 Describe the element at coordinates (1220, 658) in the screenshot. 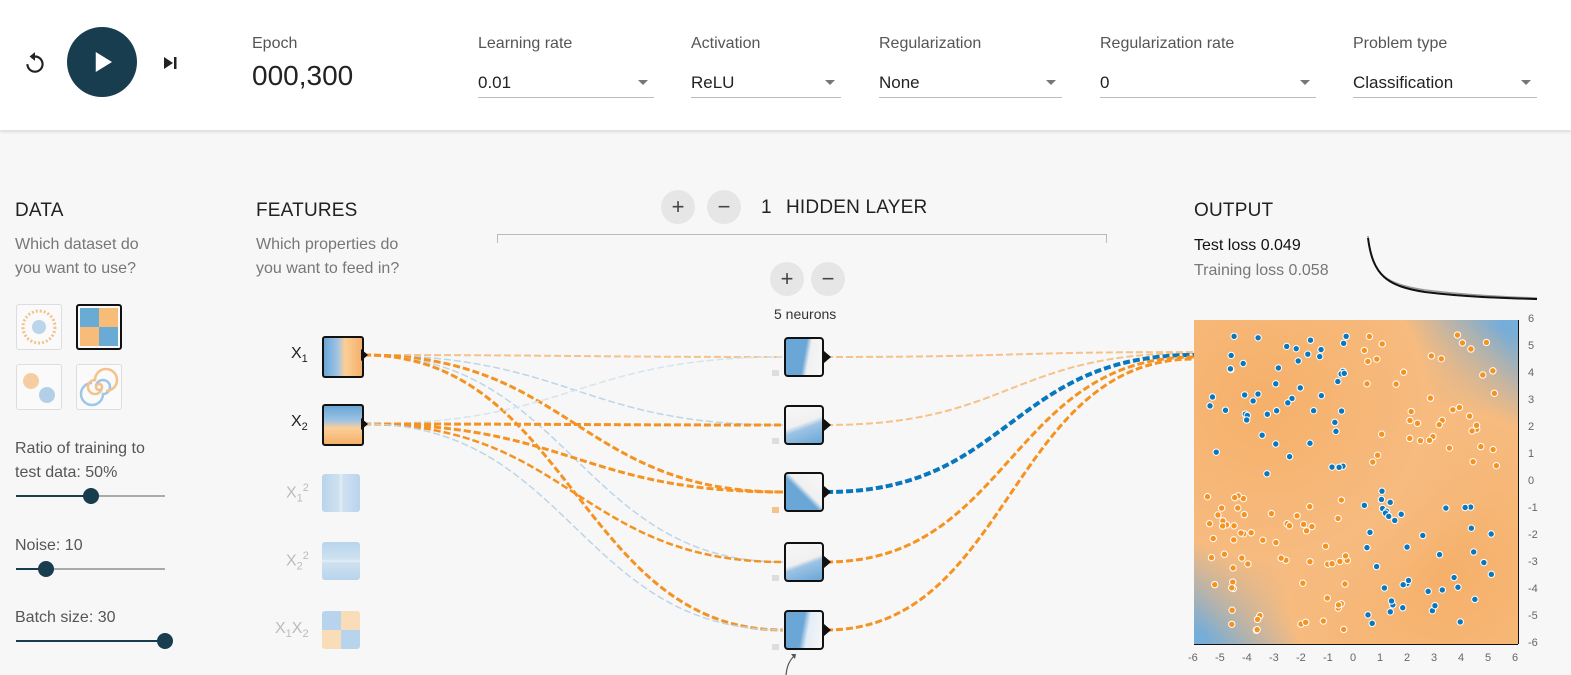

I see `x-tick: -5` at that location.